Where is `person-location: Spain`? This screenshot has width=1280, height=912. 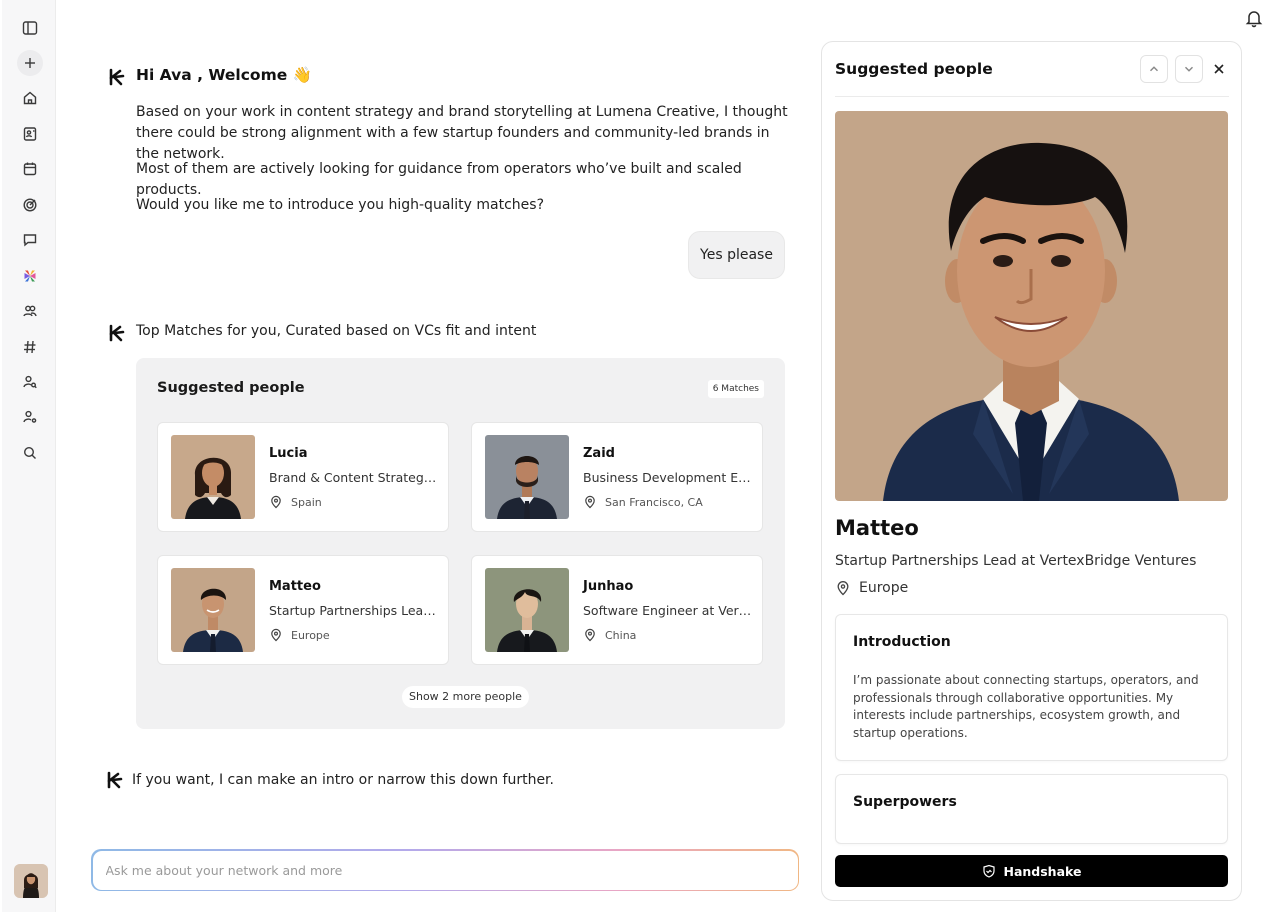
person-location: Spain is located at coordinates (295, 502).